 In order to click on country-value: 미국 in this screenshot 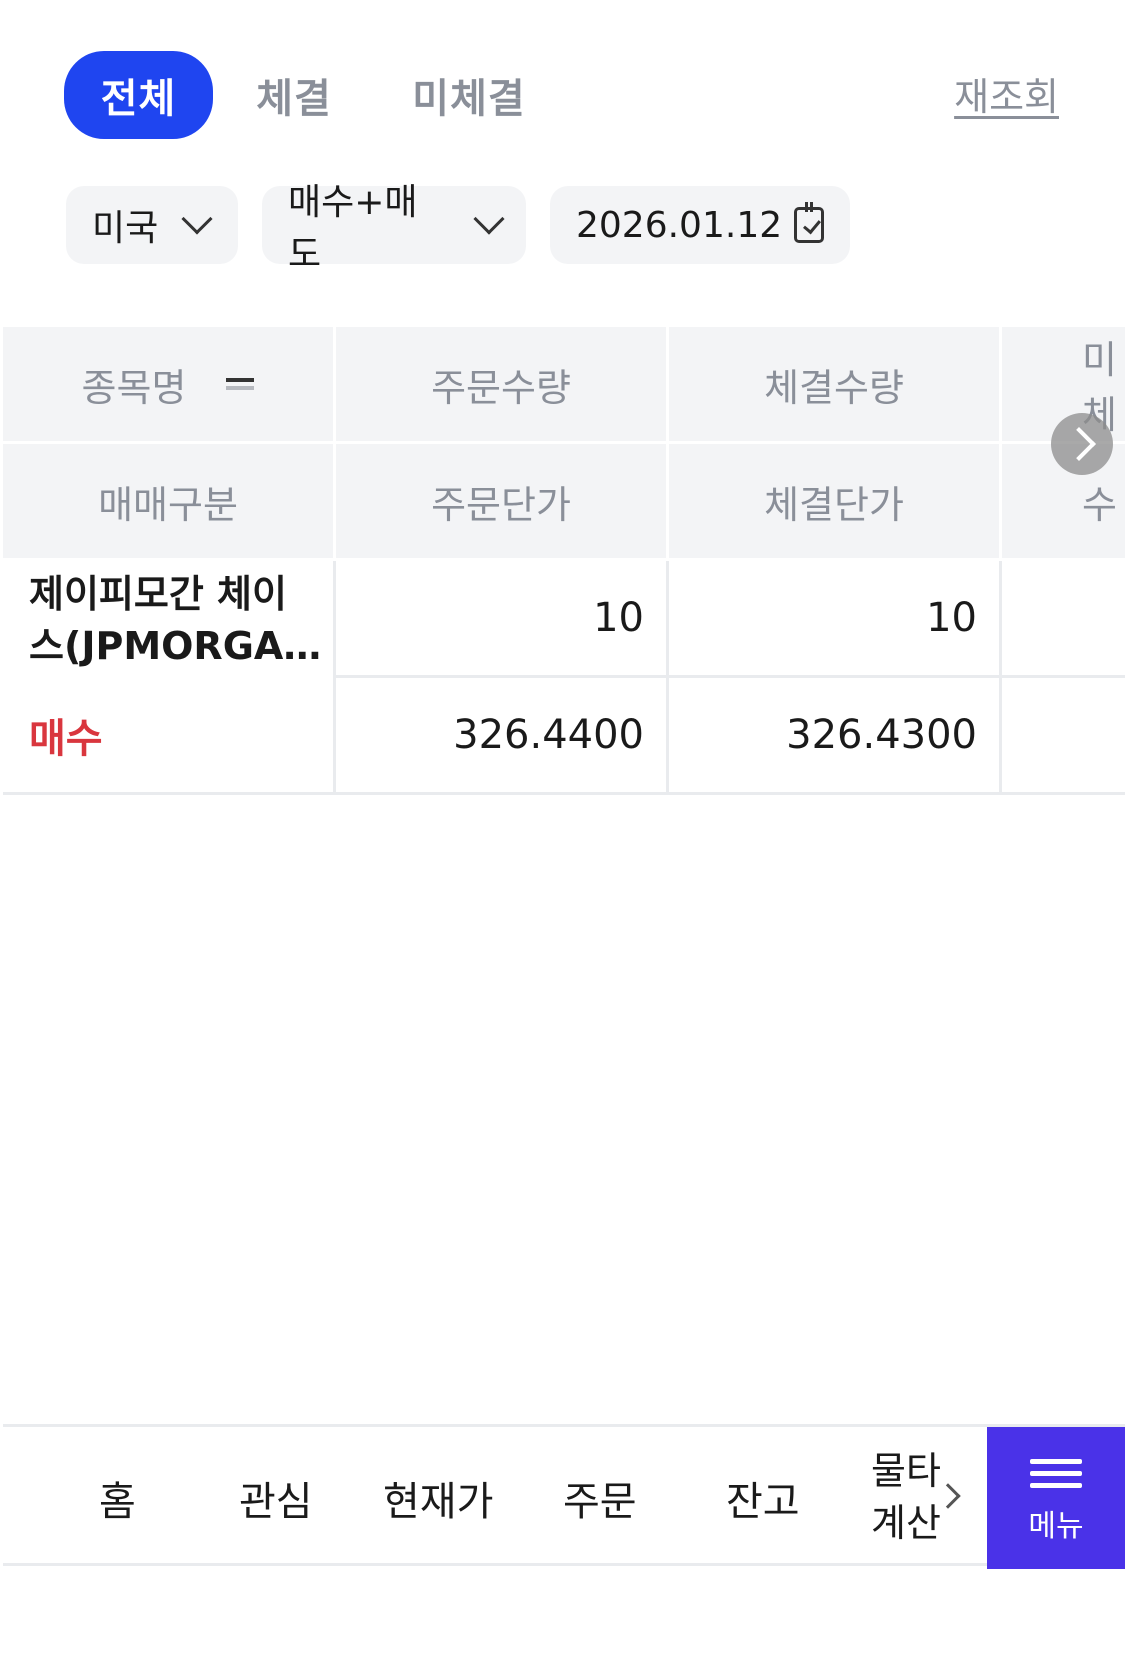, I will do `click(125, 228)`.